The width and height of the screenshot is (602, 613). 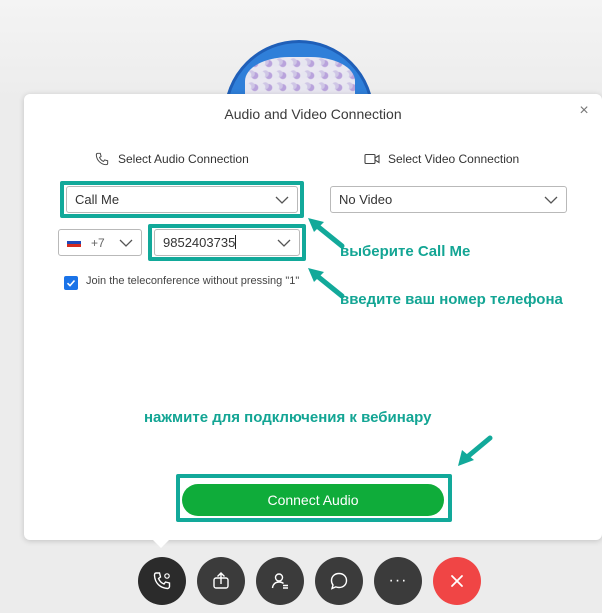 I want to click on meeting-toolbar: ···, so click(x=309, y=581).